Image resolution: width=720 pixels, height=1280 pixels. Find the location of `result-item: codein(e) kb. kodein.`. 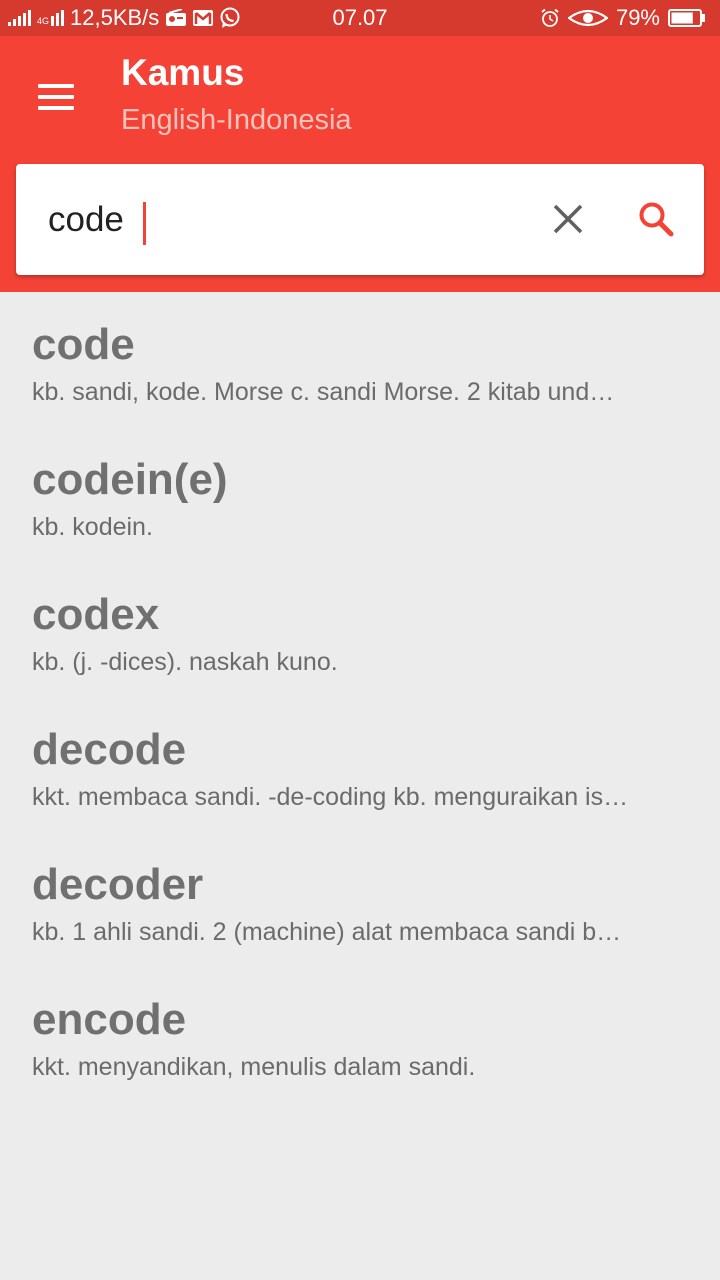

result-item: codein(e) kb. kodein. is located at coordinates (360, 494).